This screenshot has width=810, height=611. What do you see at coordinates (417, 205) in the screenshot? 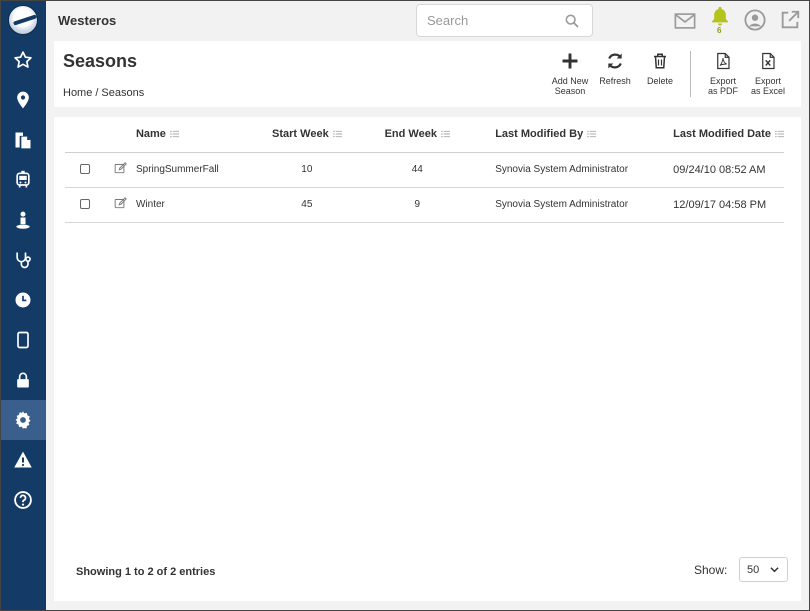
I see `row-end-week: 9` at bounding box center [417, 205].